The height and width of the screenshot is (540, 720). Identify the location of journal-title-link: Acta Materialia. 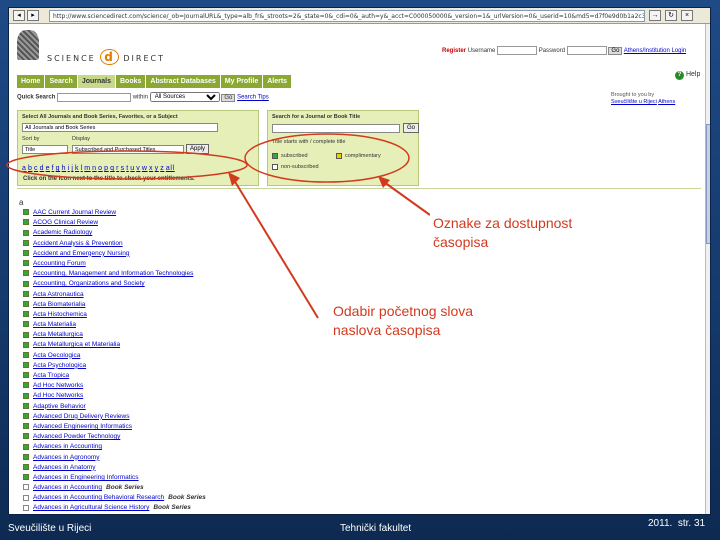
(54, 324).